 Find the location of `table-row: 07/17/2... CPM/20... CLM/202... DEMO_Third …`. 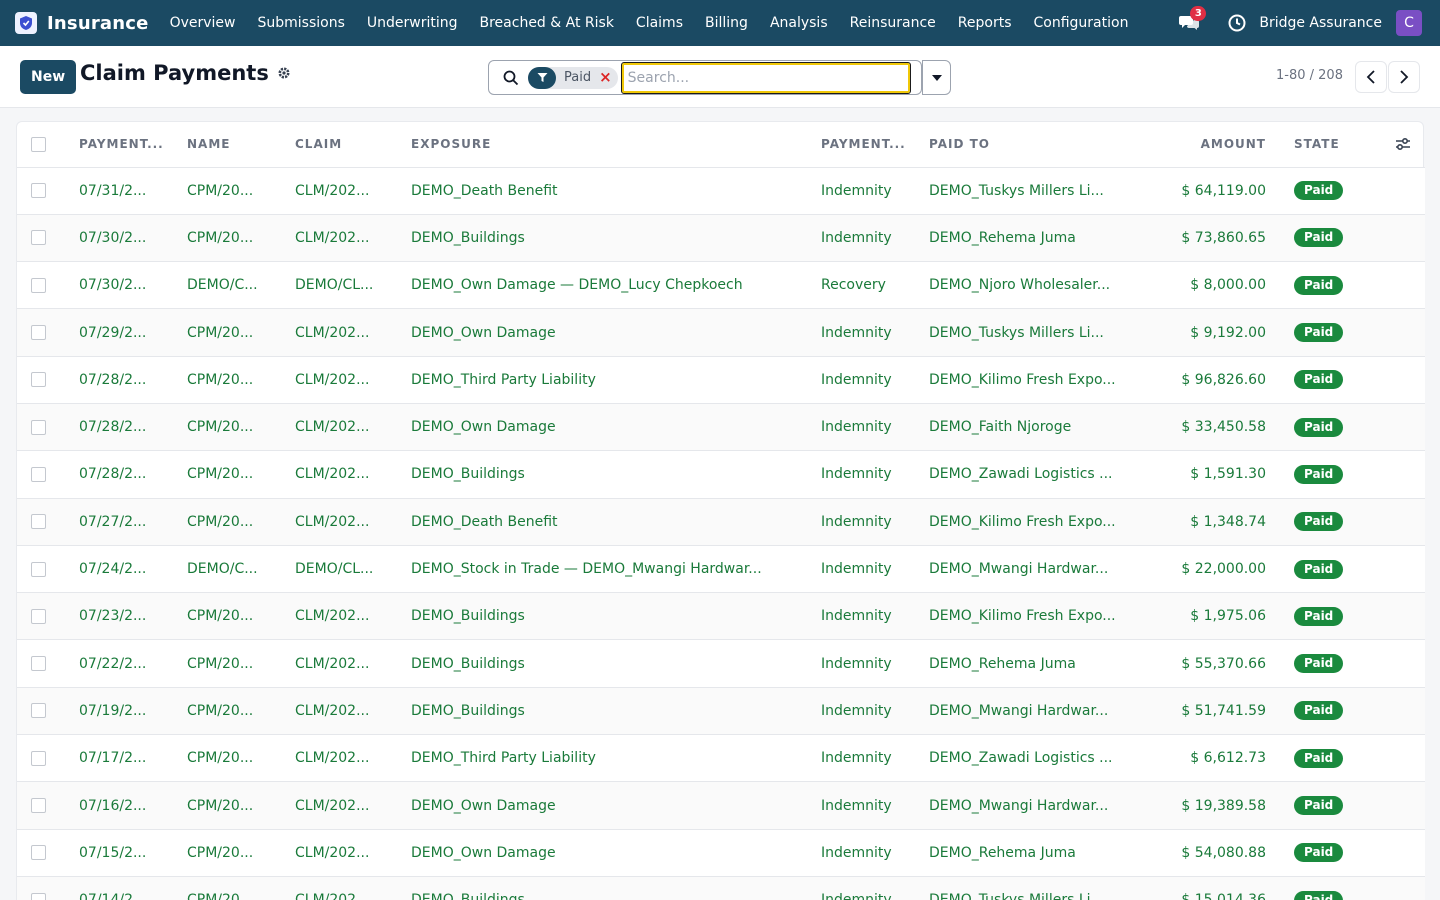

table-row: 07/17/2... CPM/20... CLM/202... DEMO_Third … is located at coordinates (721, 758).